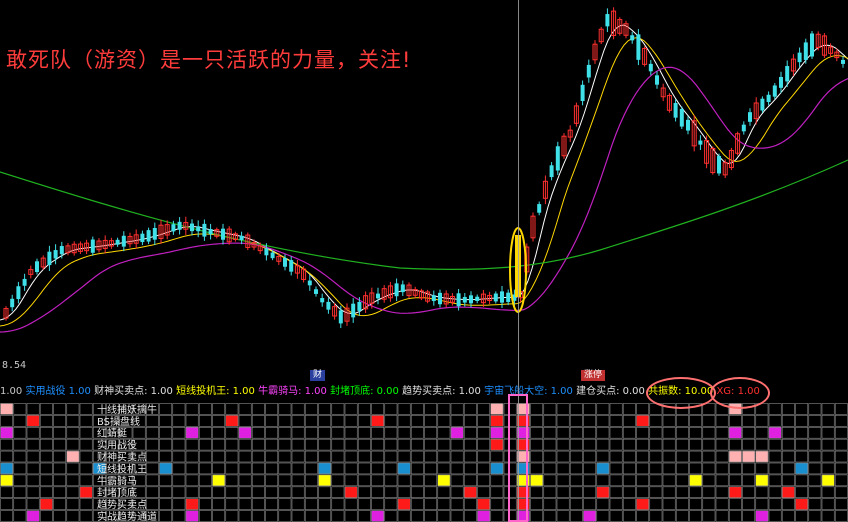  What do you see at coordinates (294, 391) in the screenshot?
I see `signal-item-5: 牛霸骑马: 1.00` at bounding box center [294, 391].